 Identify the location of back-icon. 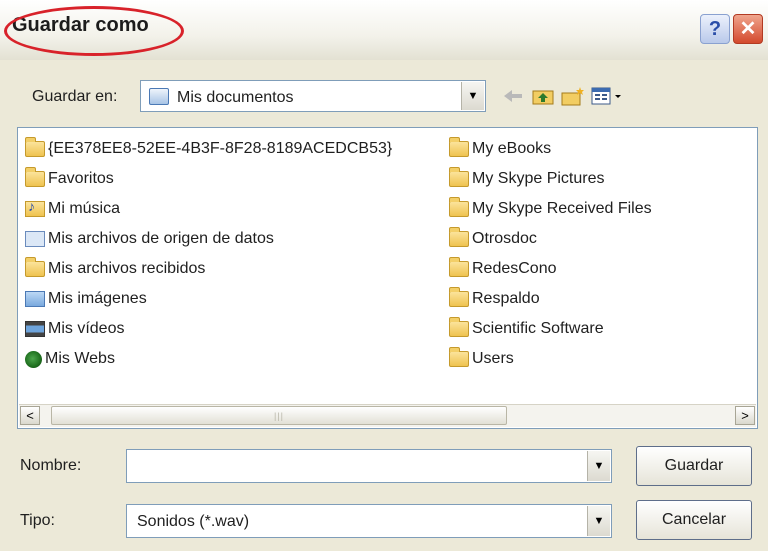
(513, 96).